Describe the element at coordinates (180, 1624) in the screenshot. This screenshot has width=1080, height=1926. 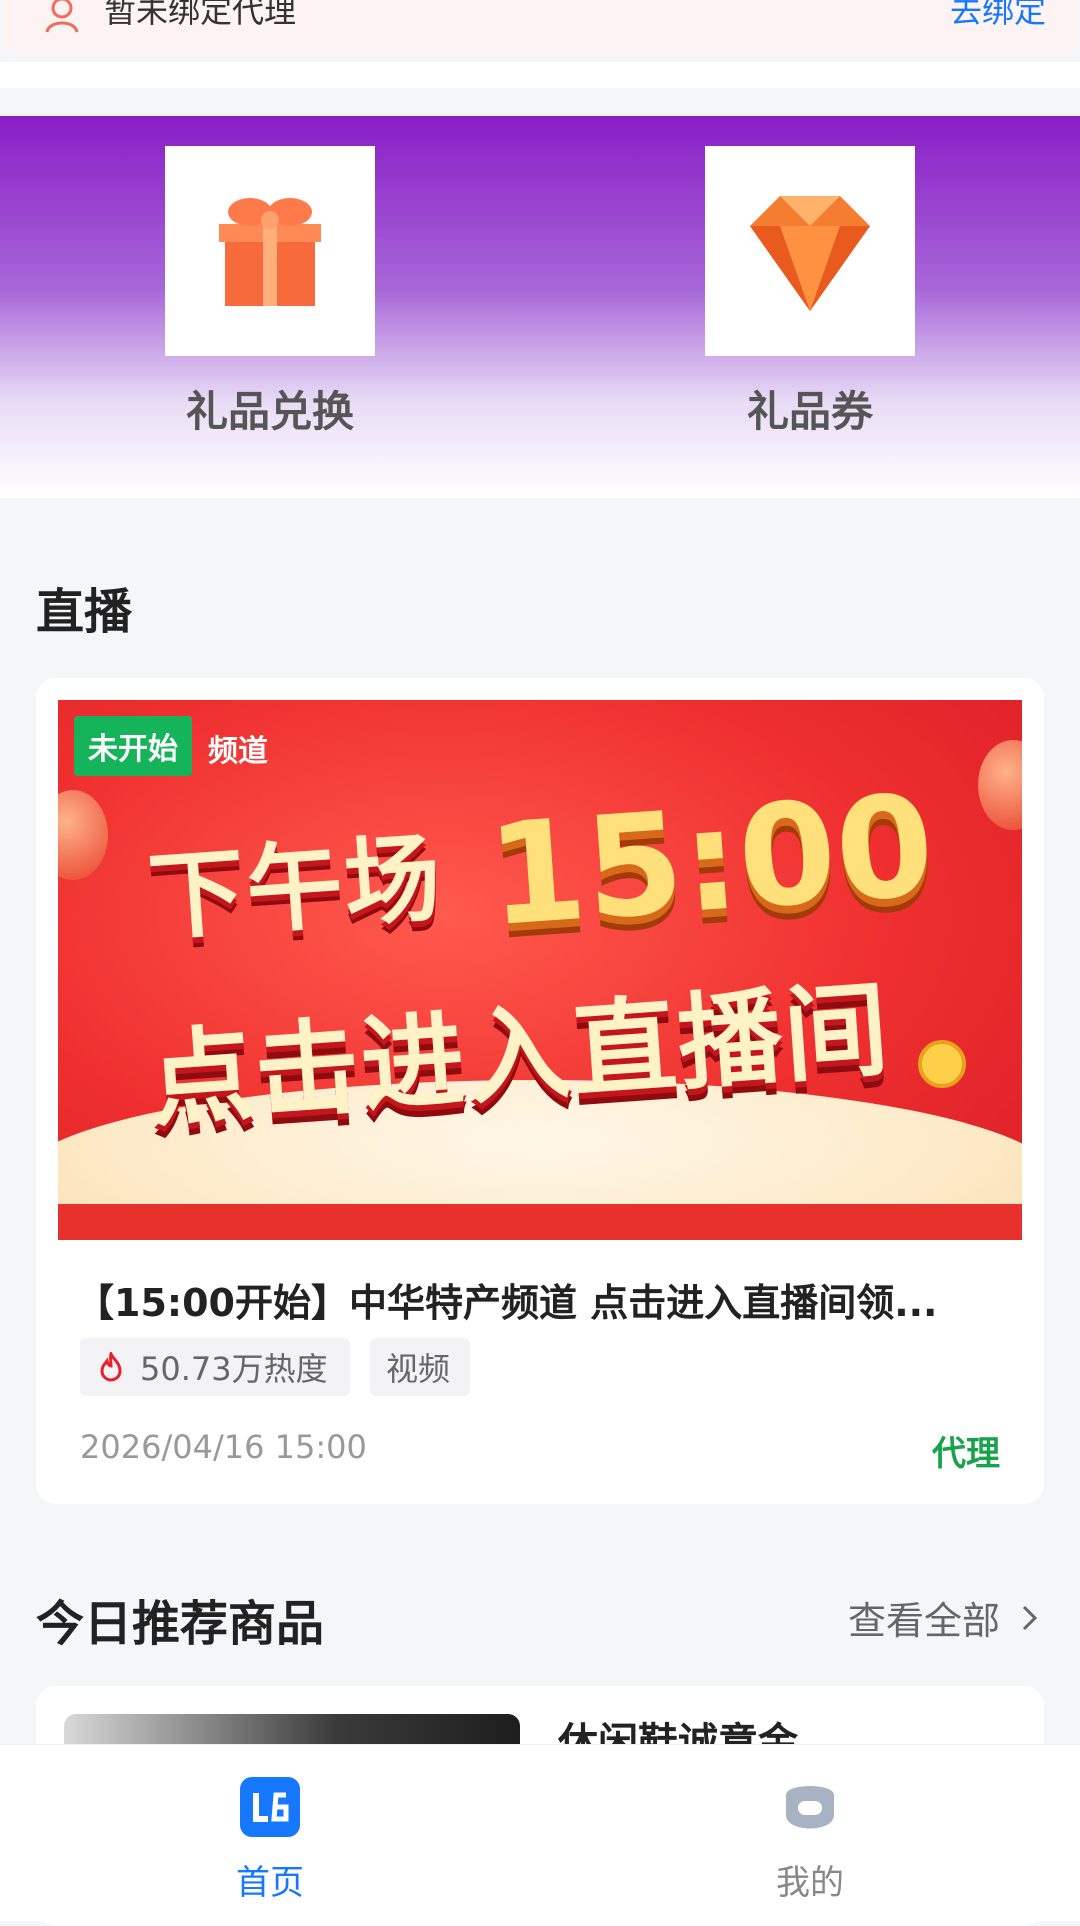
I see `recommend-section-title: 今日推荐商品` at that location.